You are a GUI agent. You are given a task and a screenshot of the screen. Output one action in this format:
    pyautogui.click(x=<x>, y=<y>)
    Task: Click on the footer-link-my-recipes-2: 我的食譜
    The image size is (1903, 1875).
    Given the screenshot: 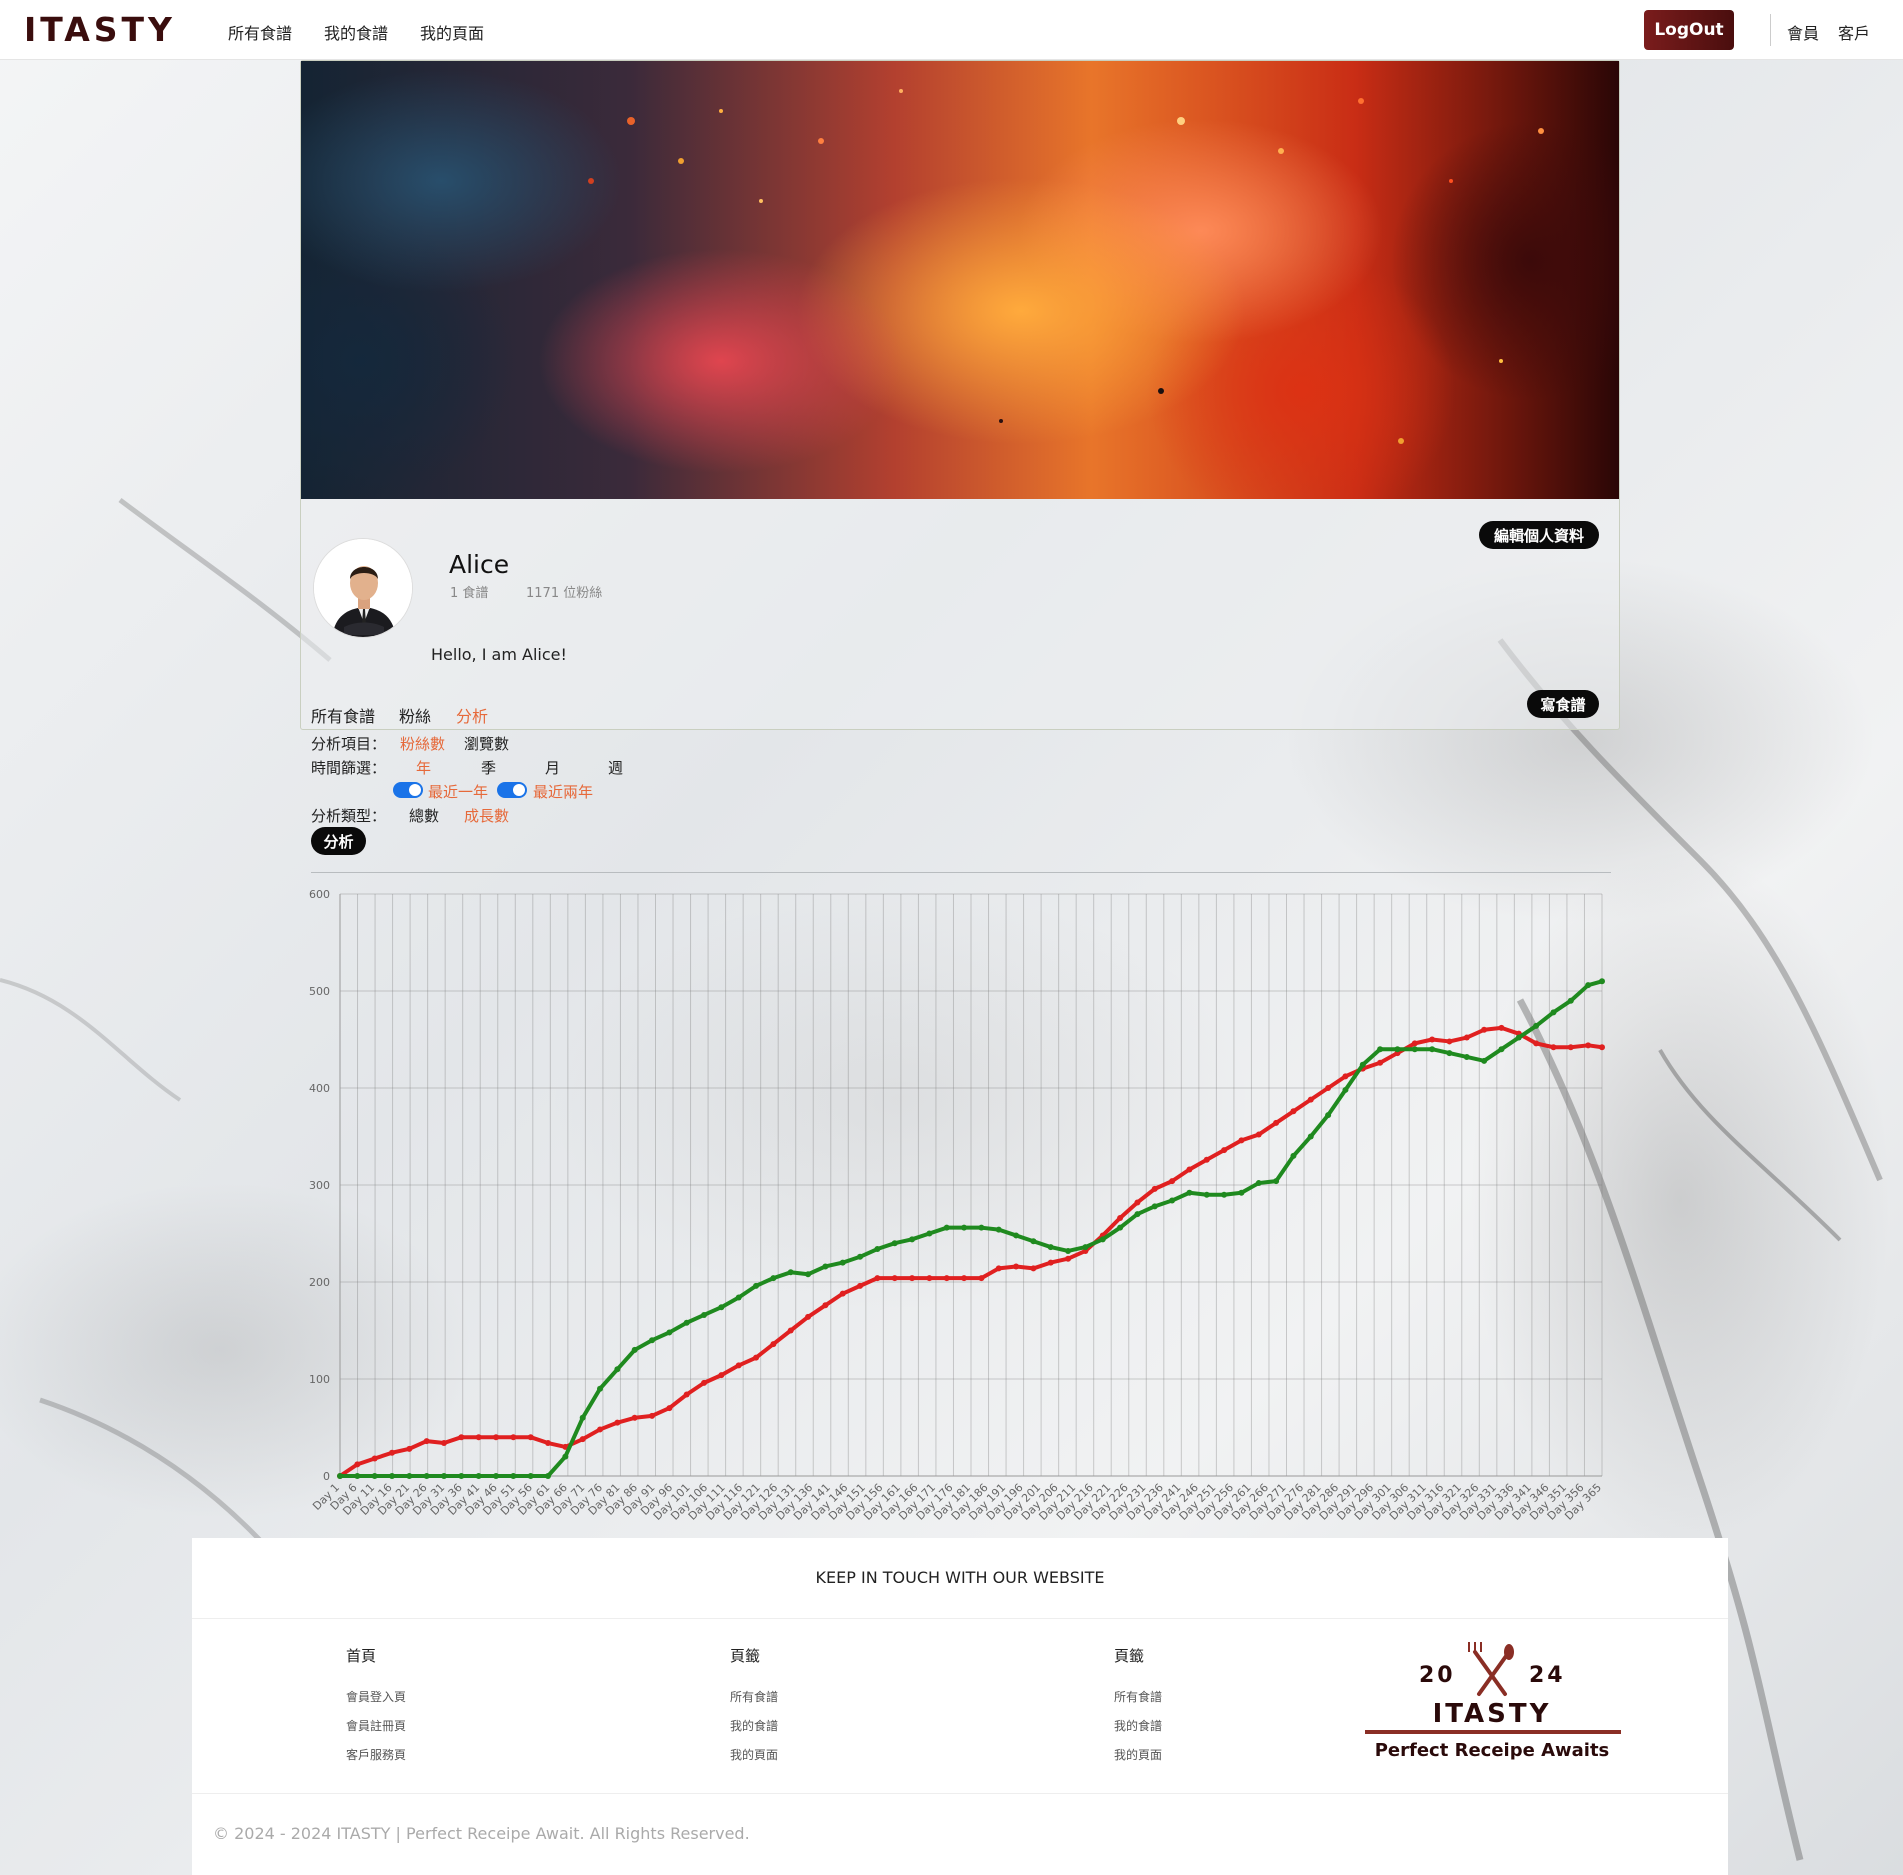 What is the action you would take?
    pyautogui.click(x=1138, y=1725)
    